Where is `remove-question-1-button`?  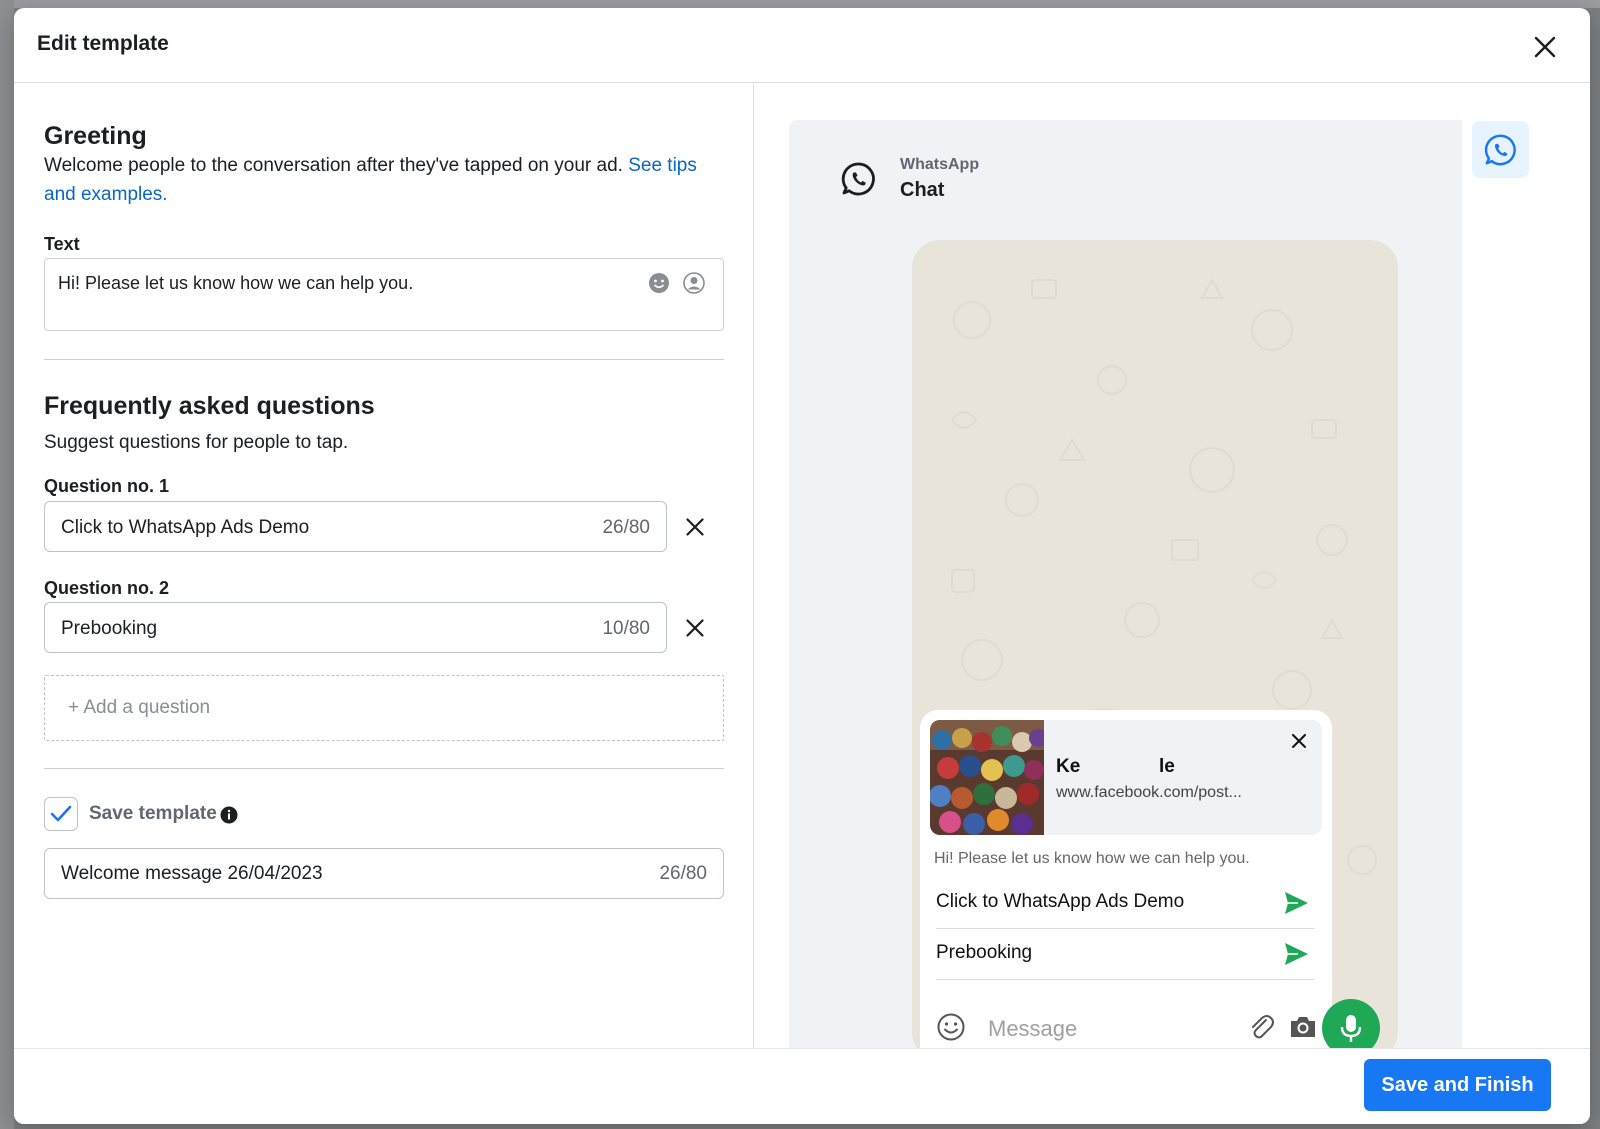 remove-question-1-button is located at coordinates (695, 527).